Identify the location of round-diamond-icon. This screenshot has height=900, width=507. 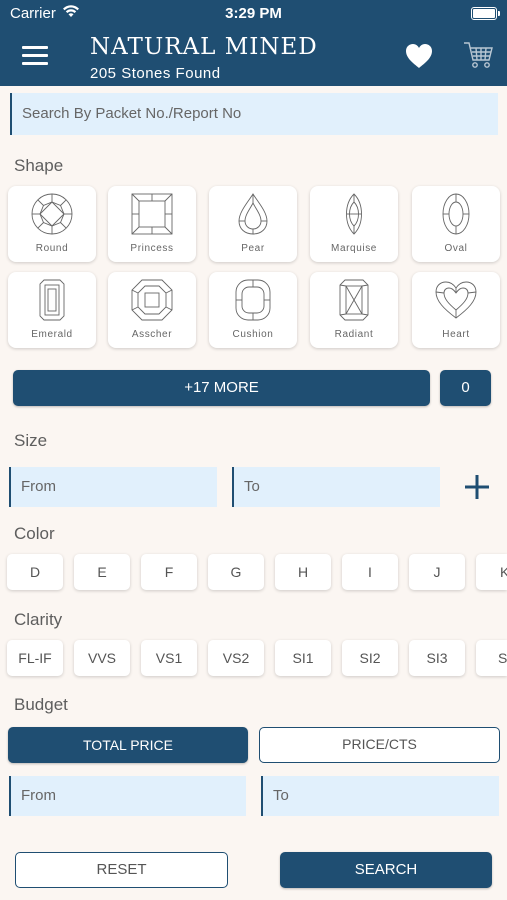
(52, 214).